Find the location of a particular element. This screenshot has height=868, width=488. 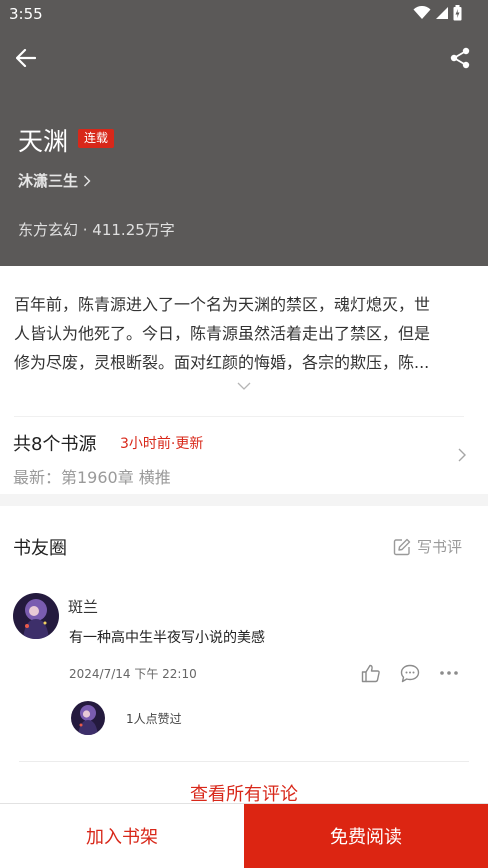

battery-icon is located at coordinates (457, 13).